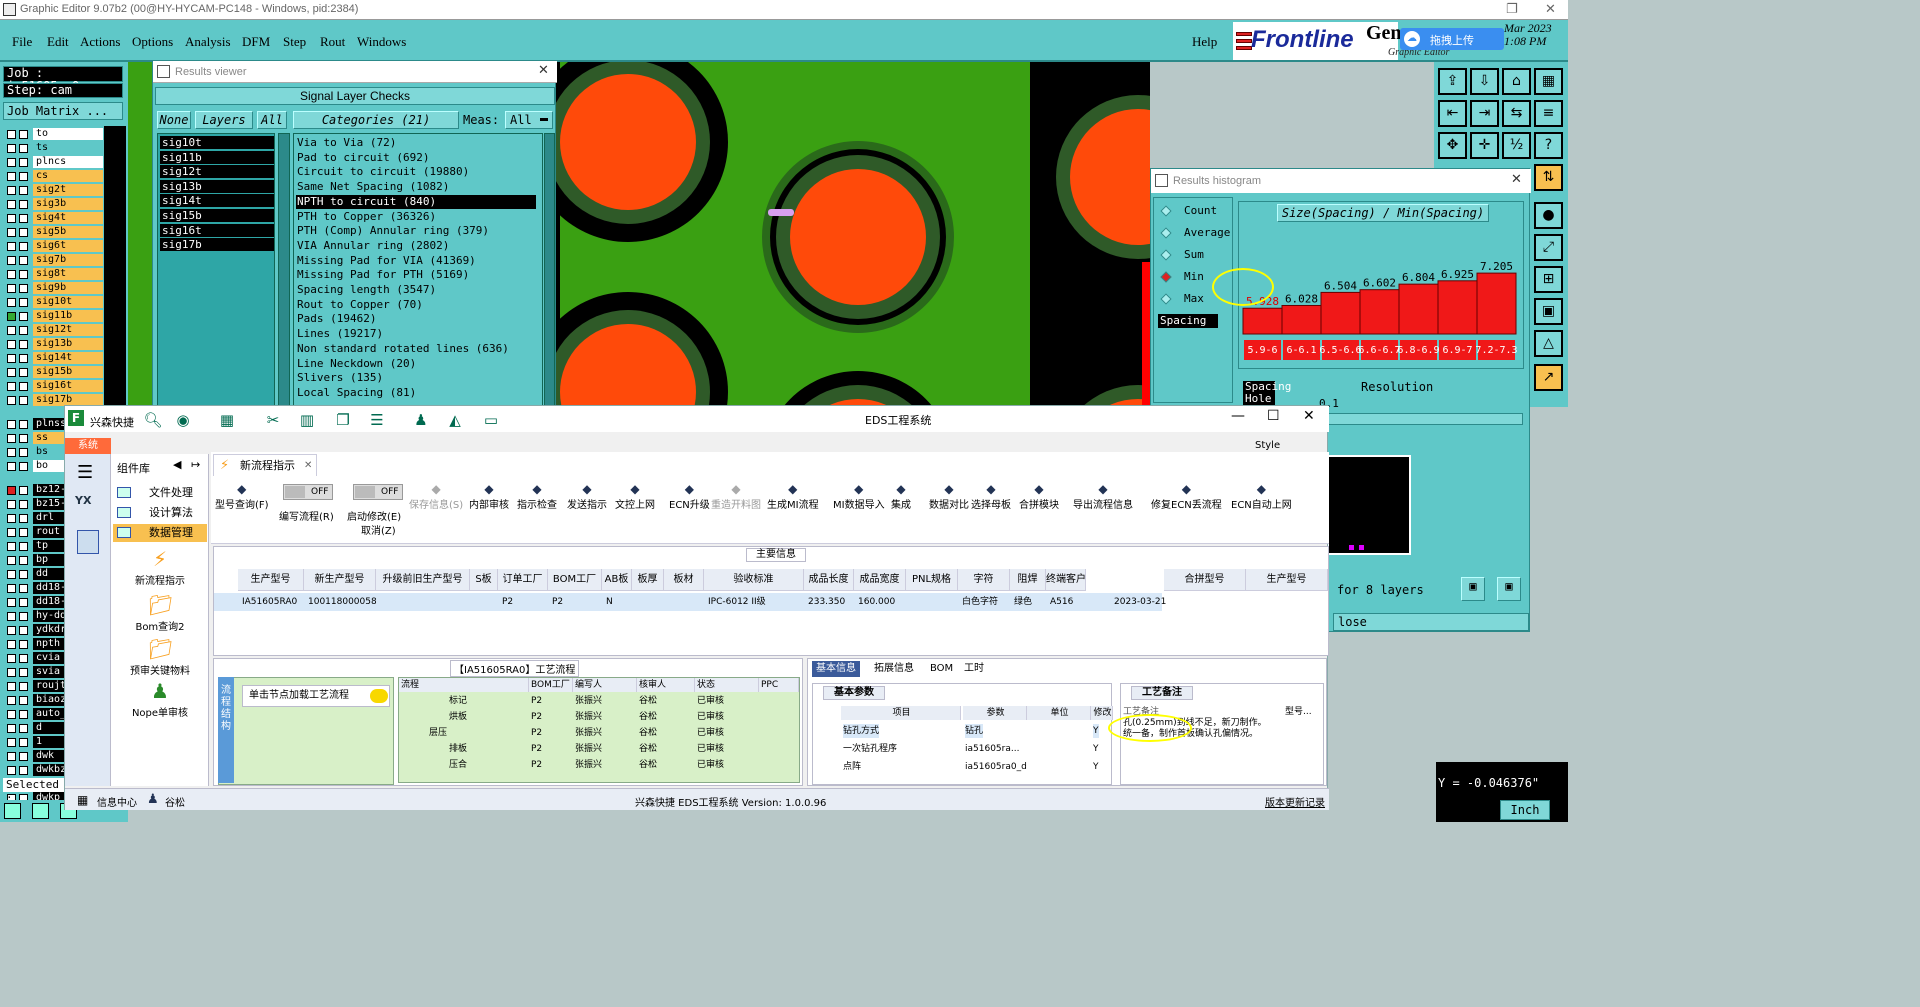  I want to click on list-icon: ☰, so click(377, 420).